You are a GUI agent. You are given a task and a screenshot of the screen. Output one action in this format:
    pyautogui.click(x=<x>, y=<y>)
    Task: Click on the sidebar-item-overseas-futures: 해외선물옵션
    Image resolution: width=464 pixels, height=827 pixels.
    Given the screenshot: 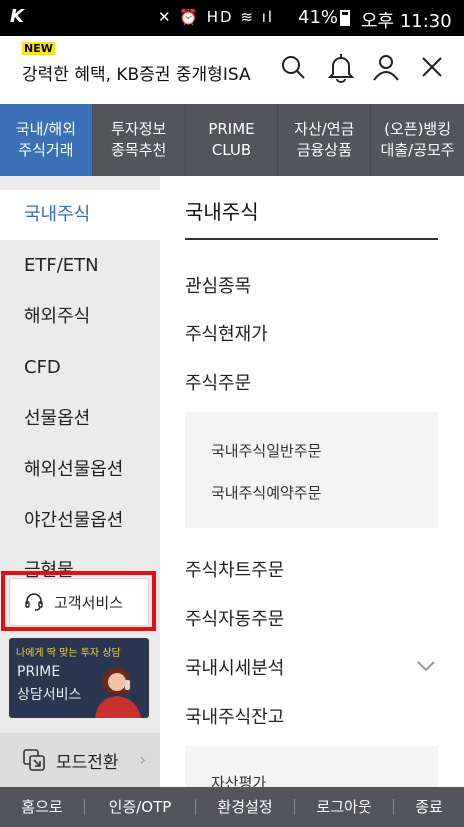 What is the action you would take?
    pyautogui.click(x=80, y=470)
    